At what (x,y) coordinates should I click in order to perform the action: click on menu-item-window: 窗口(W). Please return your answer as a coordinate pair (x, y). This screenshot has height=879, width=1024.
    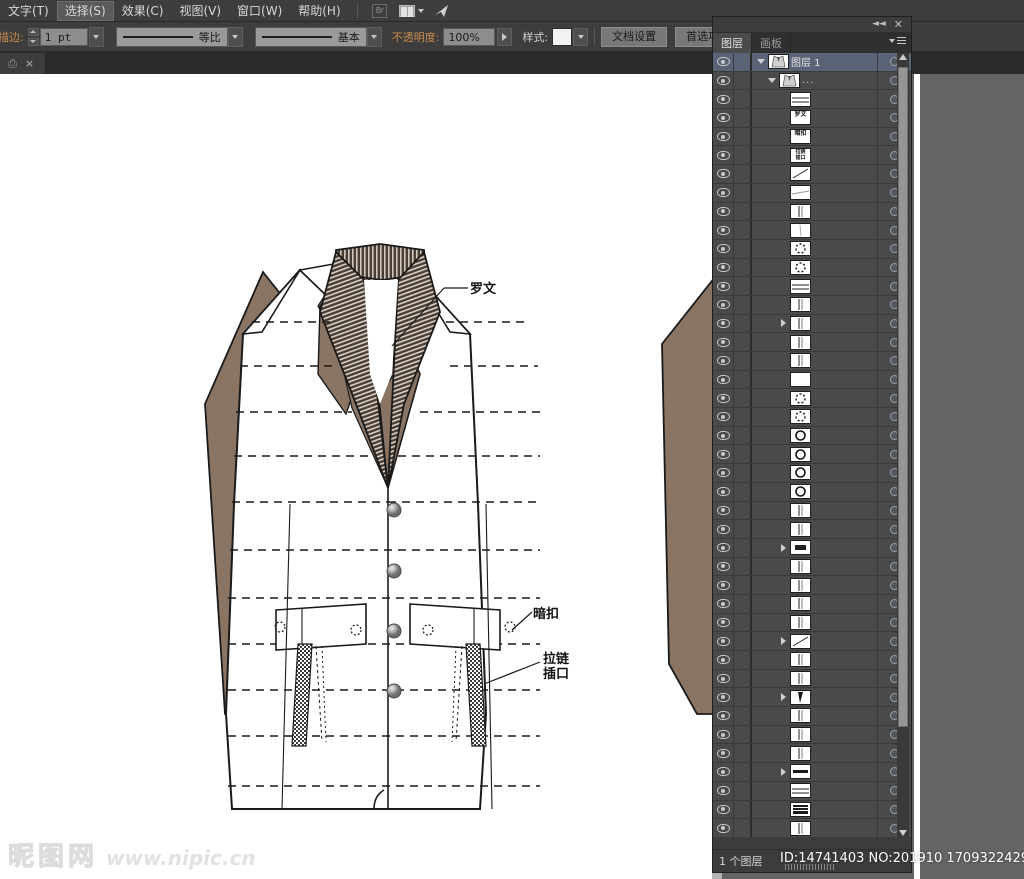
    Looking at the image, I should click on (259, 11).